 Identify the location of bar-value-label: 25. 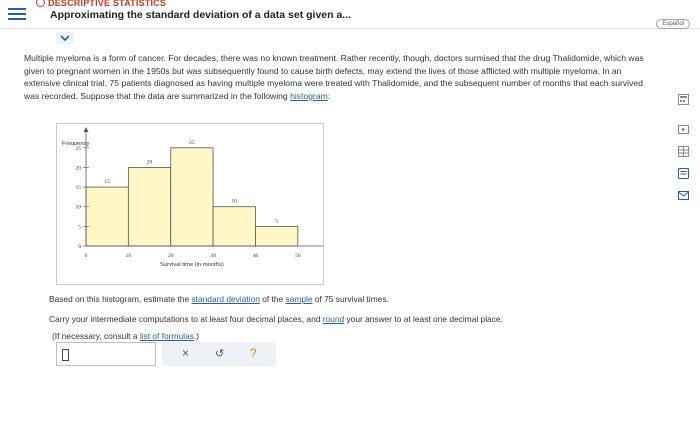
(192, 143).